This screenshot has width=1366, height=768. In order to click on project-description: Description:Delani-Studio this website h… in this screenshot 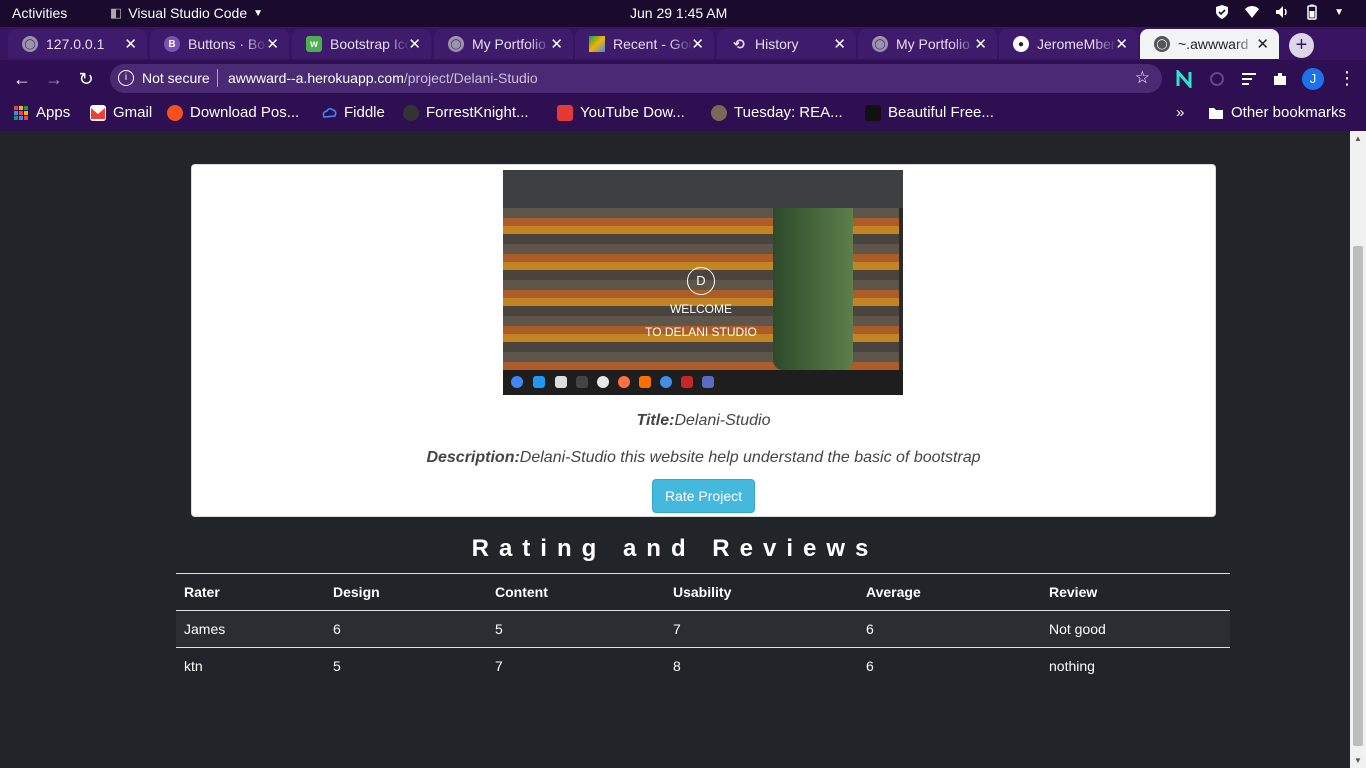, I will do `click(703, 458)`.